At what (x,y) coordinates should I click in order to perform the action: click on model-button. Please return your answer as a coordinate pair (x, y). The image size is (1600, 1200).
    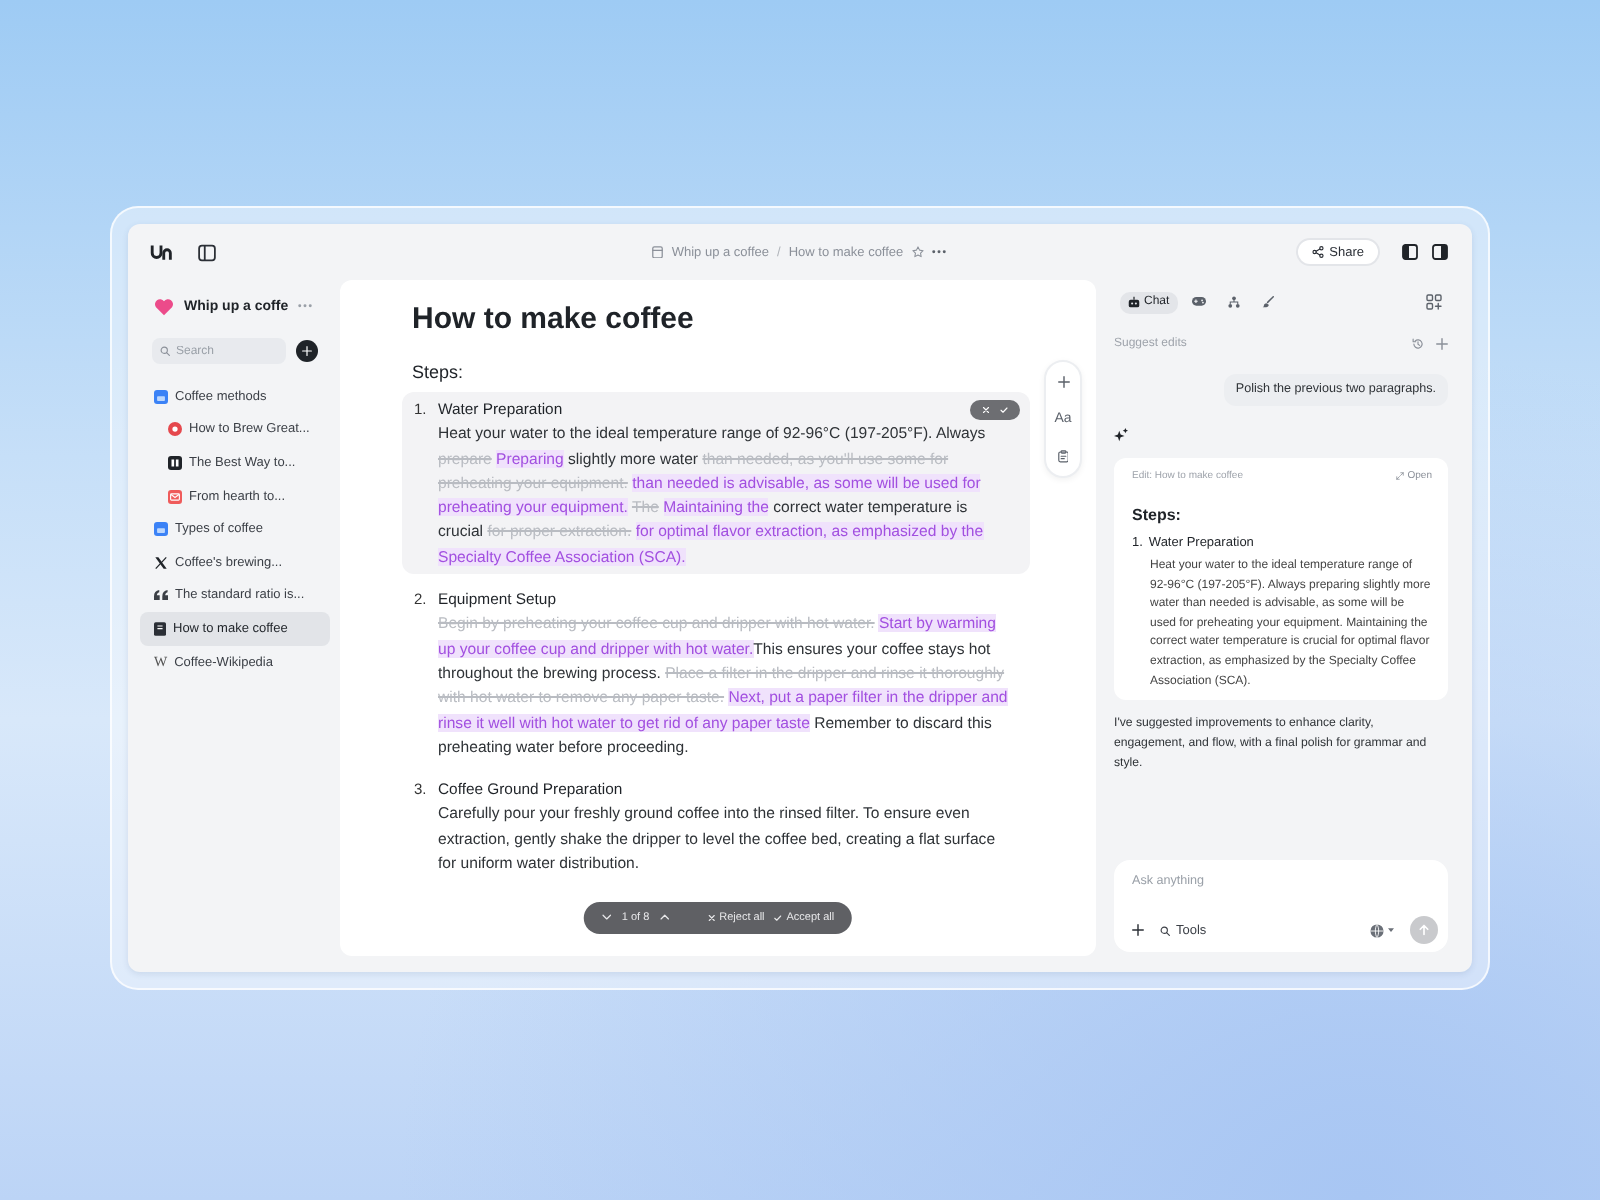
    Looking at the image, I should click on (1382, 930).